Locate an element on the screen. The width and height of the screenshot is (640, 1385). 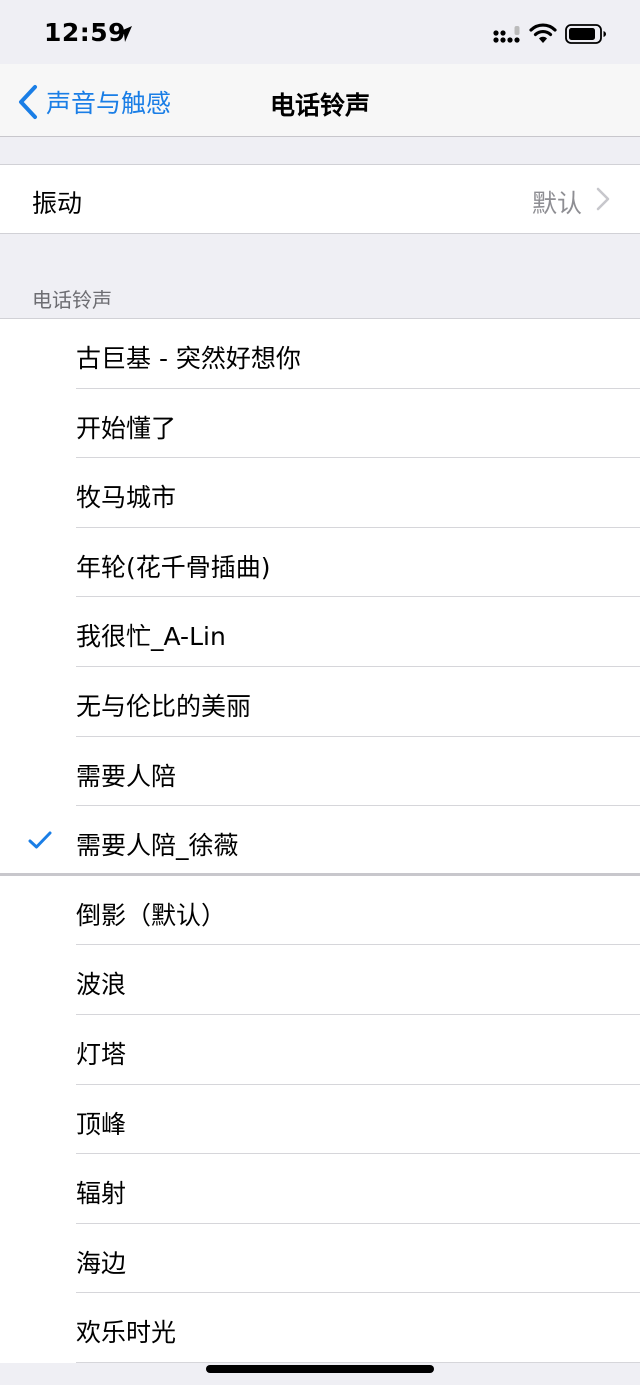
status-bar: 12:59 is located at coordinates (320, 32).